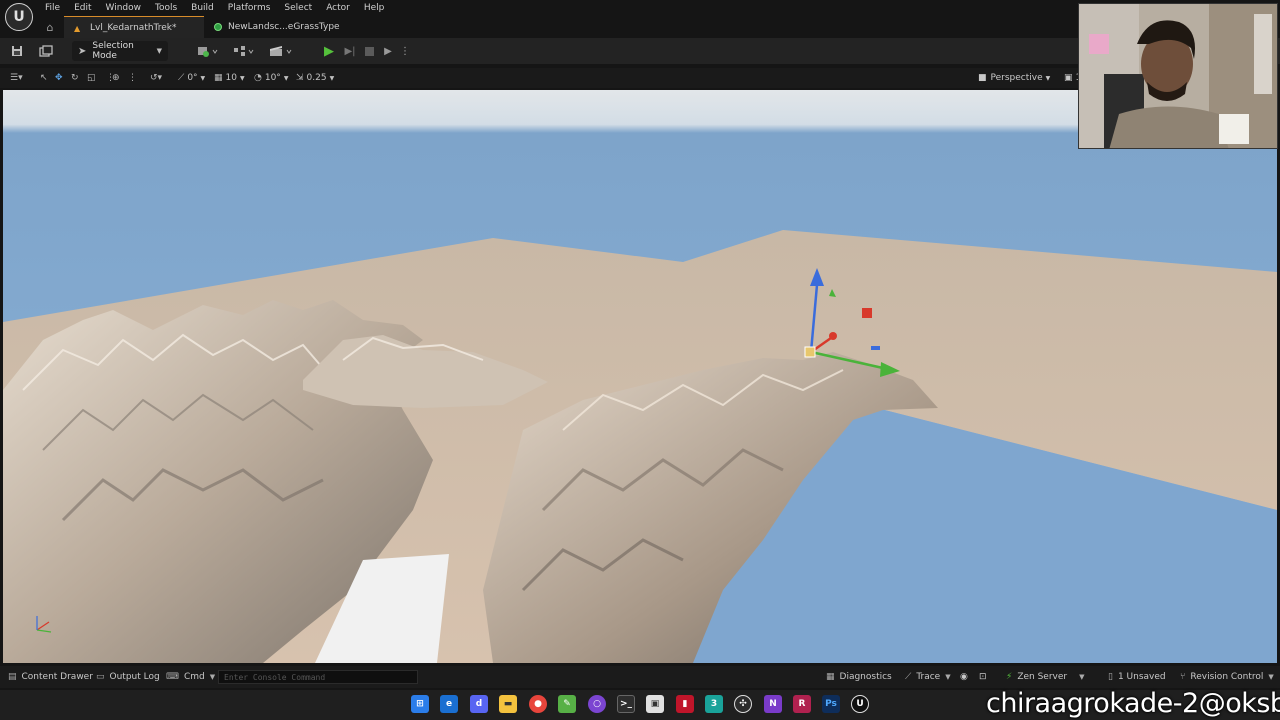 This screenshot has height=720, width=1280. What do you see at coordinates (831, 704) in the screenshot?
I see `photoshop-icon: Ps` at bounding box center [831, 704].